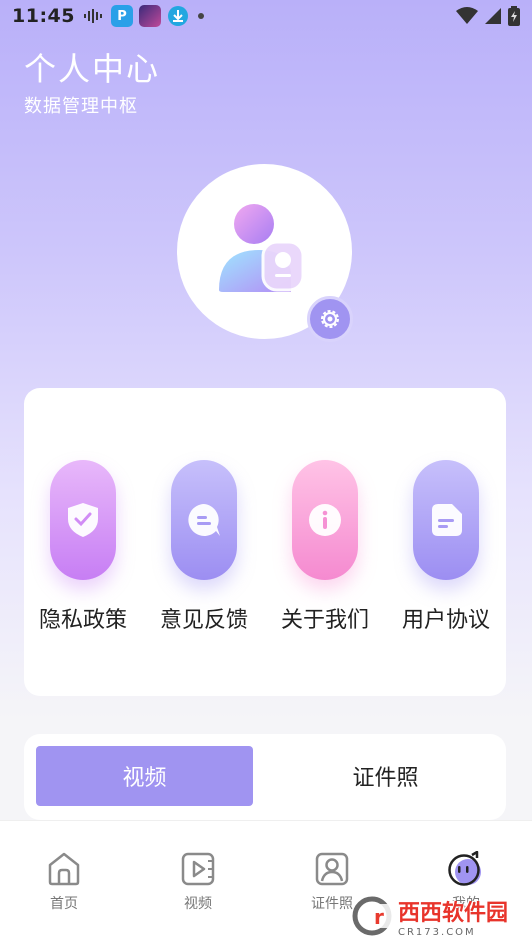 The height and width of the screenshot is (948, 532). I want to click on watermark-logo: r 西西软件园 CR173.COM, so click(437, 917).